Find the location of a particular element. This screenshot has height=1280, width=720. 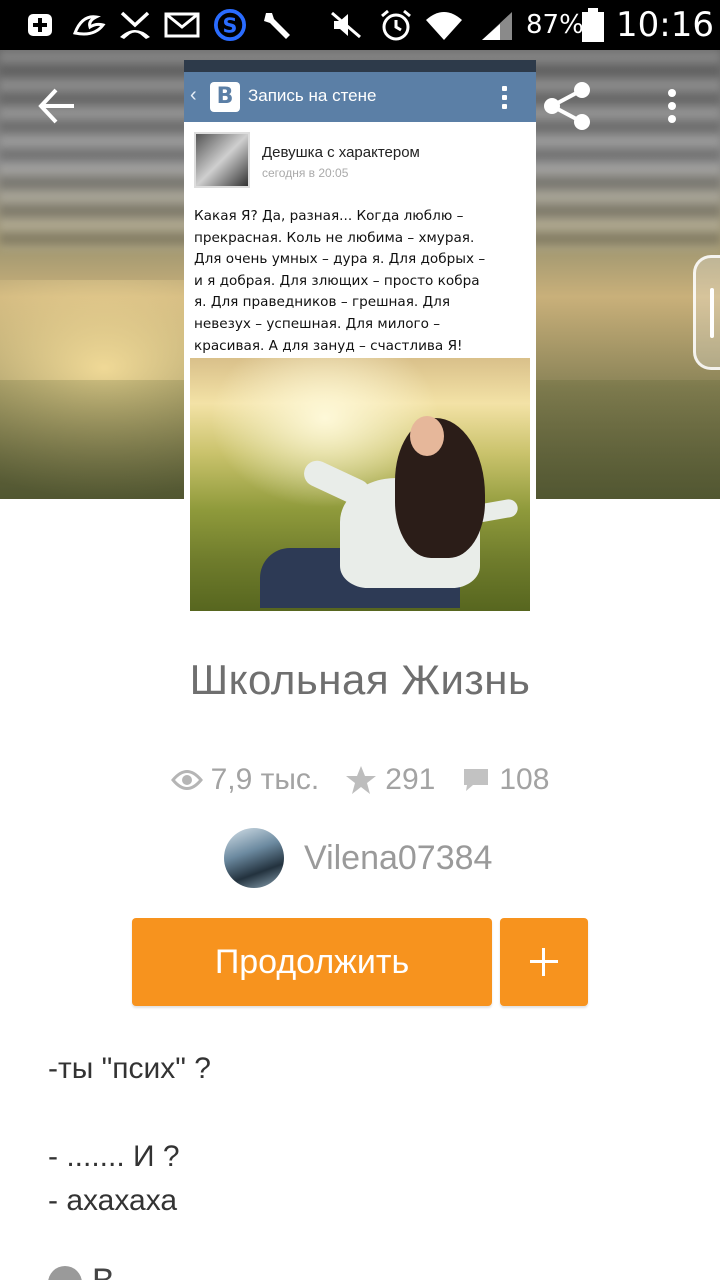

comment-icon is located at coordinates (476, 780).